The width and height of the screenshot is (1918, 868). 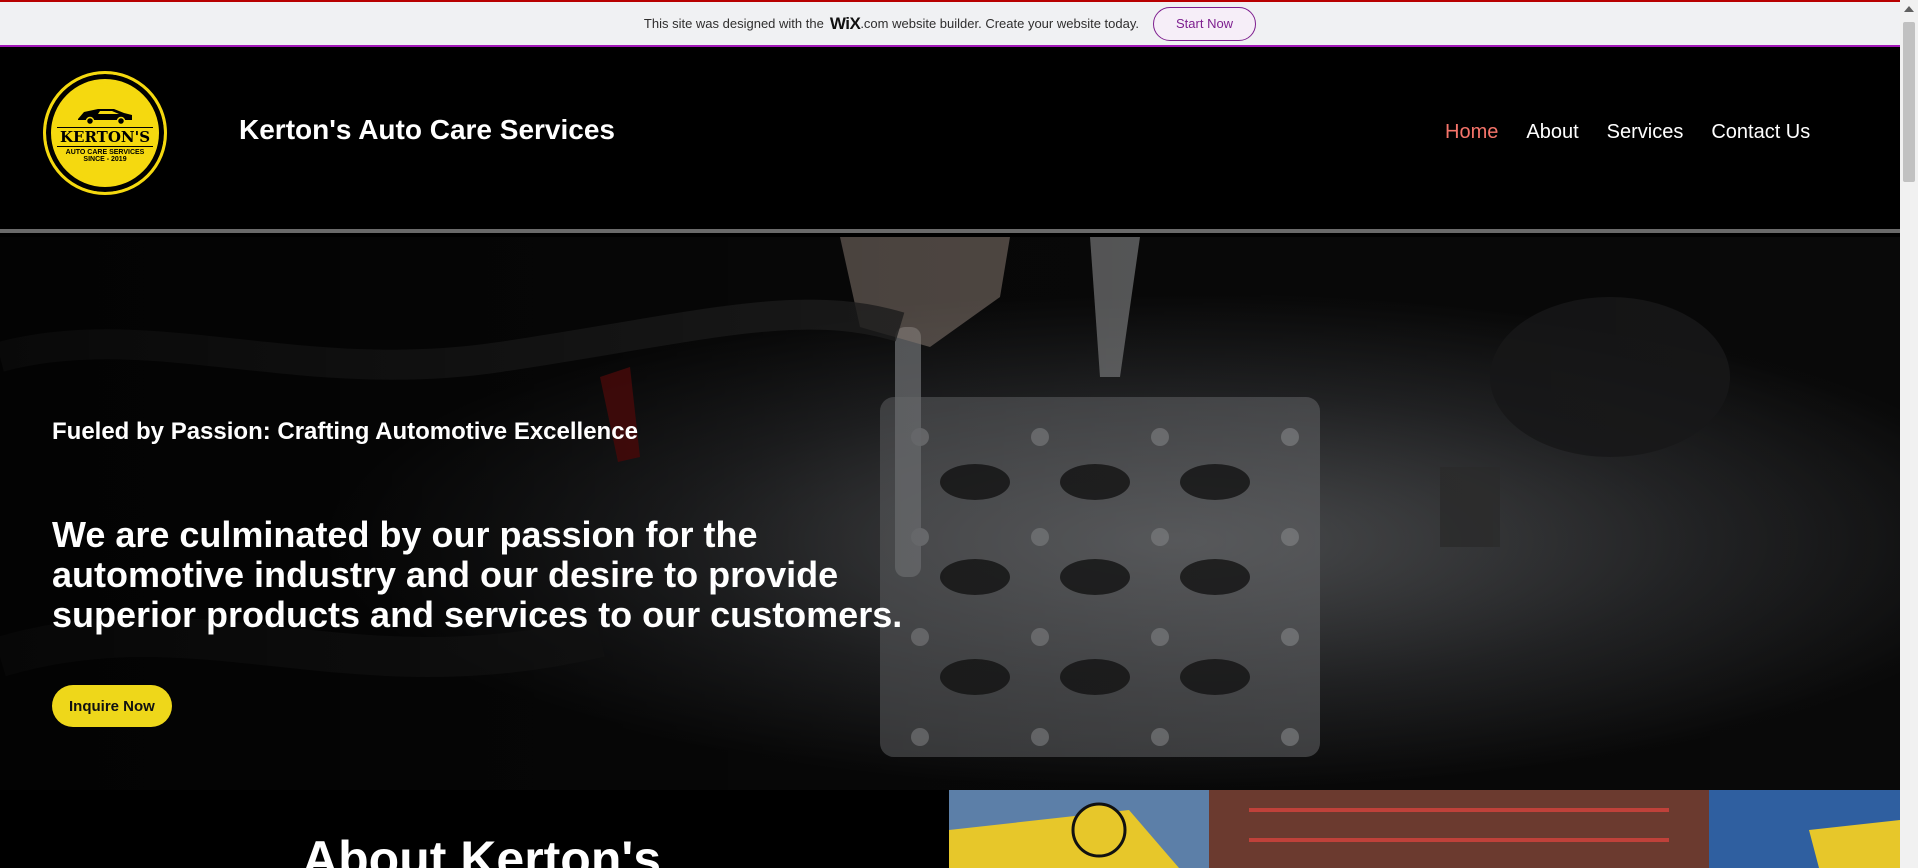 What do you see at coordinates (1909, 102) in the screenshot?
I see `scrollbar-thumb` at bounding box center [1909, 102].